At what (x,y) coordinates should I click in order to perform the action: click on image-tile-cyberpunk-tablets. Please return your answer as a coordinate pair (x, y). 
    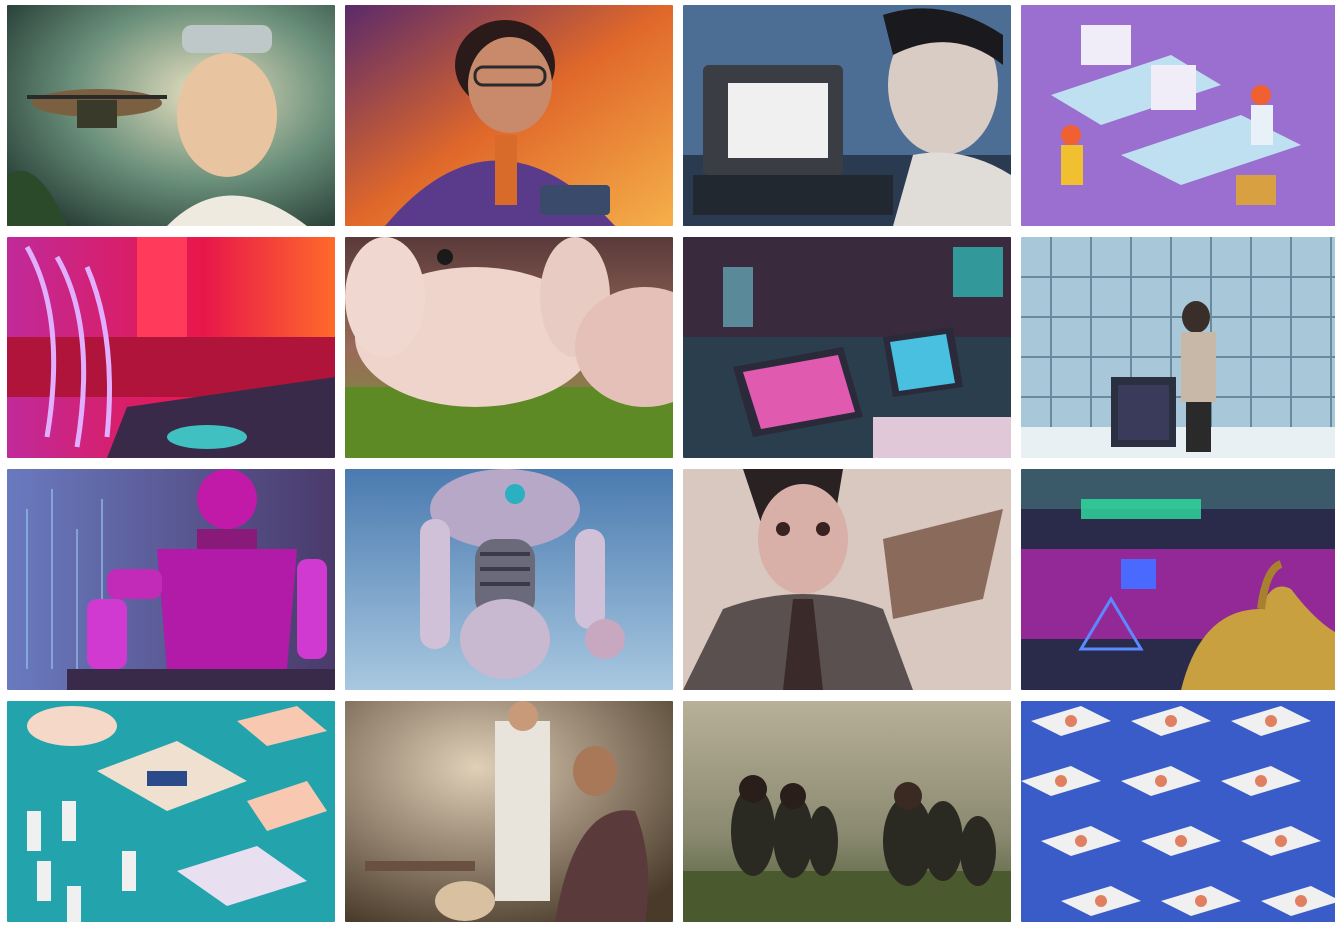
    Looking at the image, I should click on (847, 347).